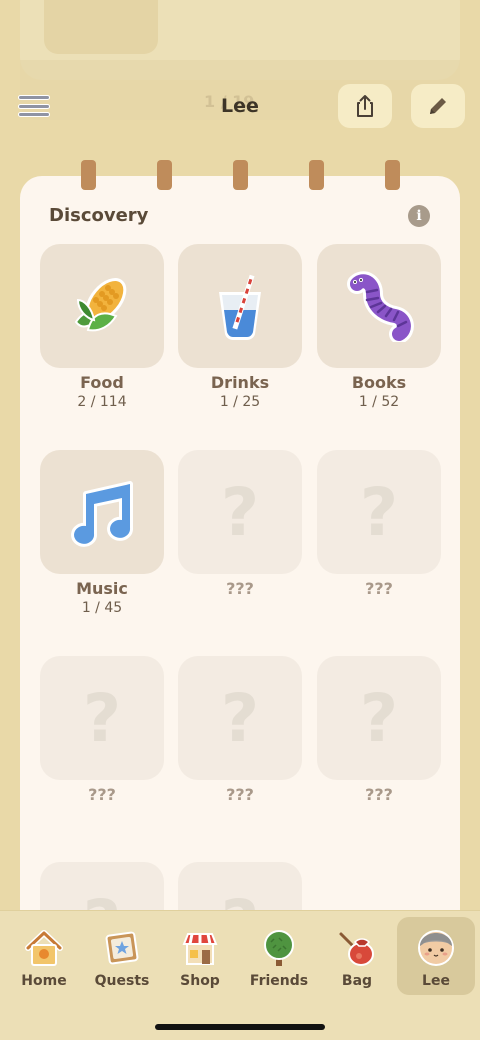 The width and height of the screenshot is (480, 1040). What do you see at coordinates (44, 948) in the screenshot?
I see `house-icon` at bounding box center [44, 948].